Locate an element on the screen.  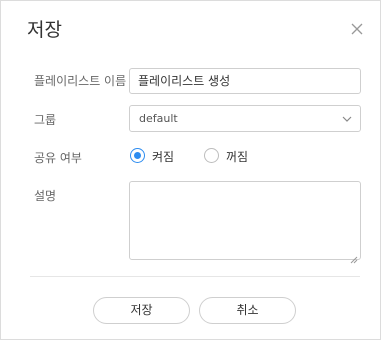
share-off-label: 꺼짐 is located at coordinates (237, 157).